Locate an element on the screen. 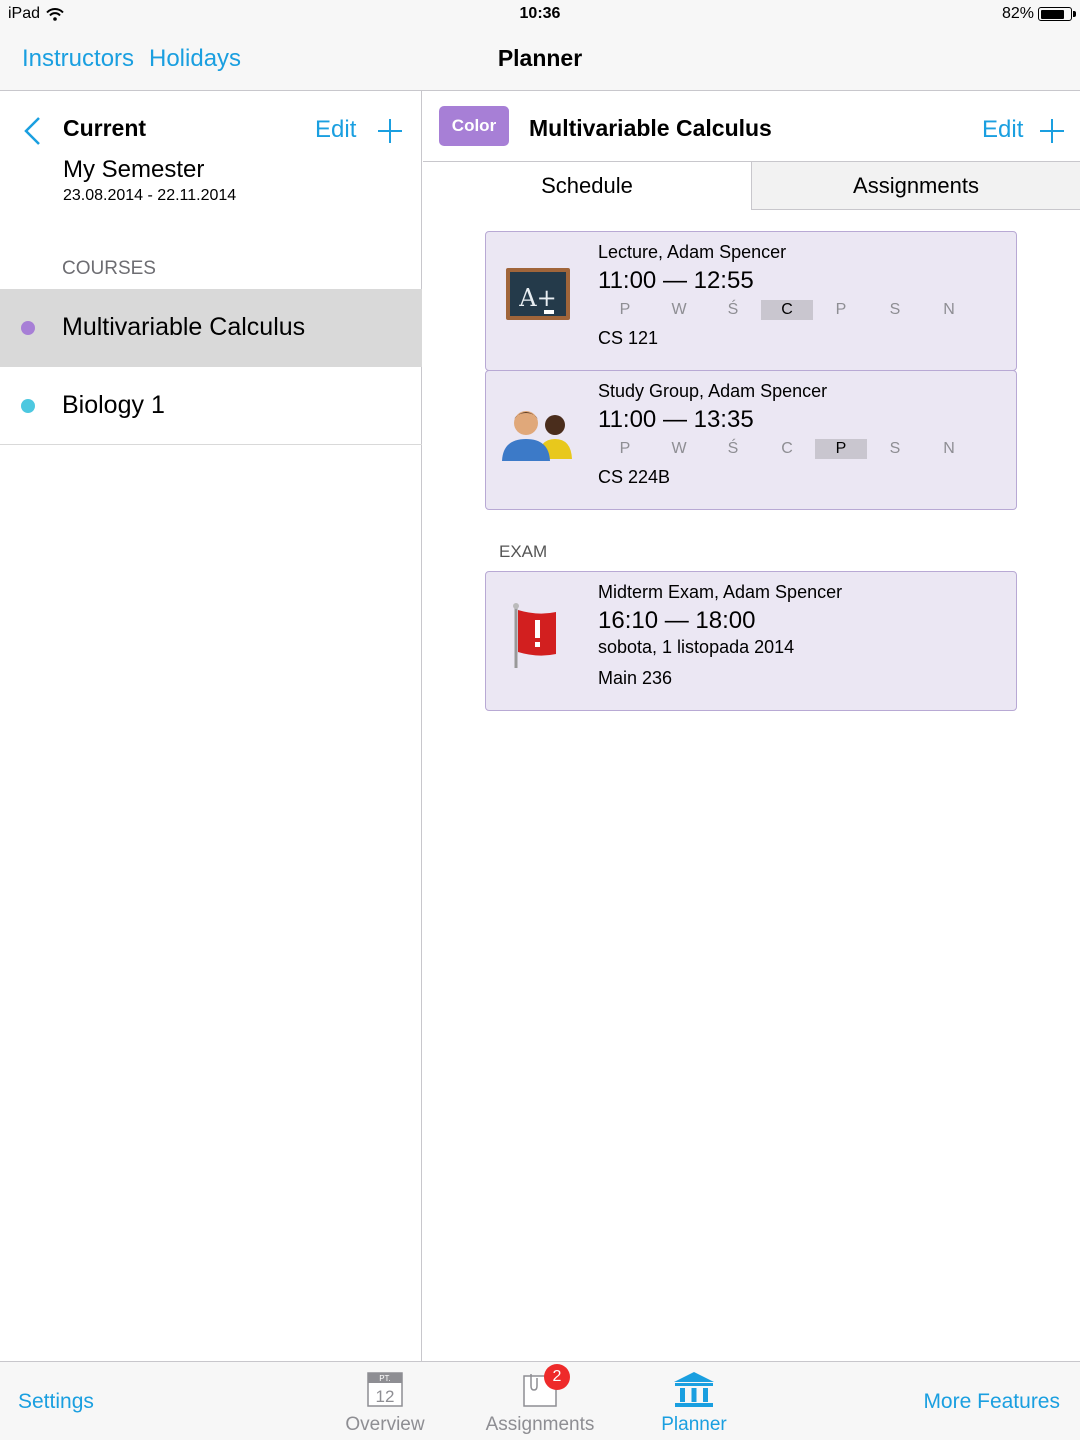 The width and height of the screenshot is (1080, 1440). calendar-day: 12 is located at coordinates (385, 1396).